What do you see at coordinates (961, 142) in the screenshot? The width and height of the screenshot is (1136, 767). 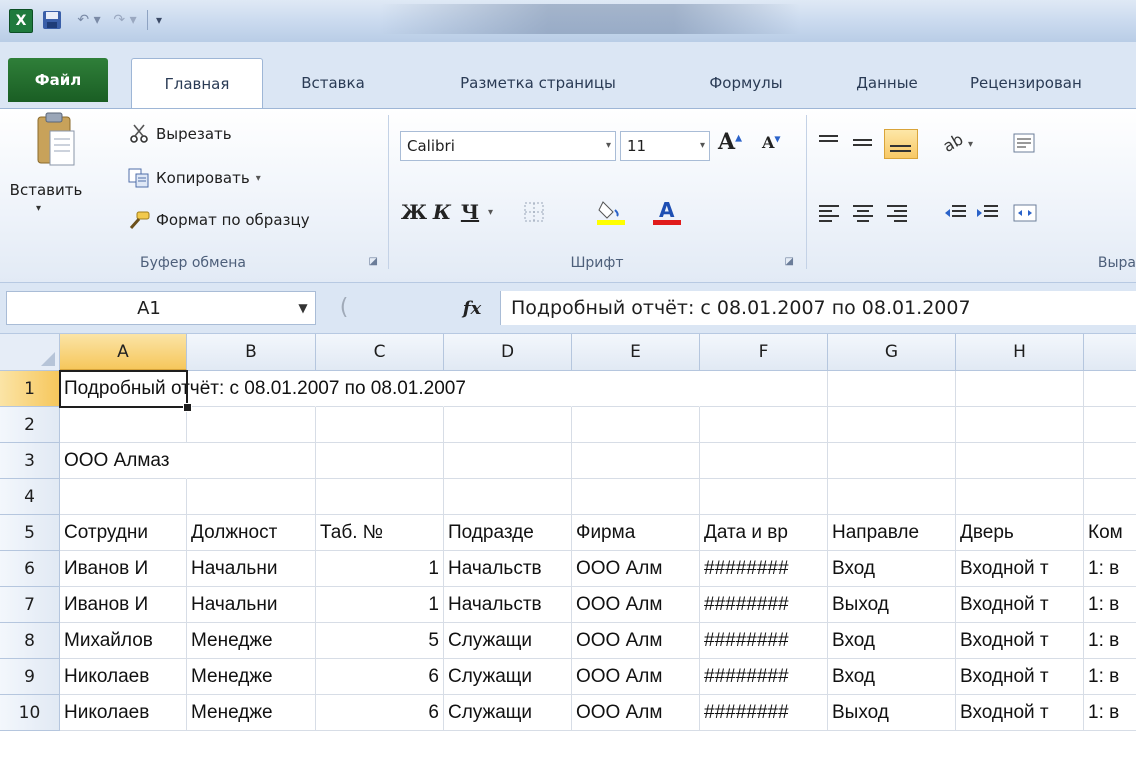 I see `text-orientation-icon: ab ▾` at bounding box center [961, 142].